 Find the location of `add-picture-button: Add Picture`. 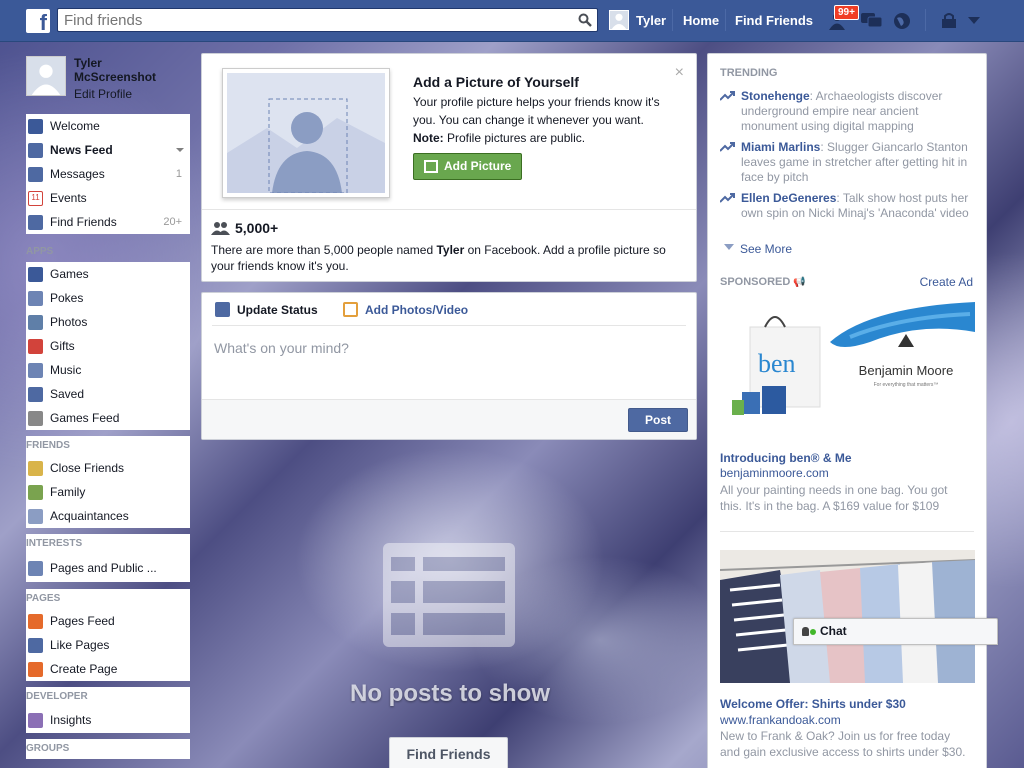

add-picture-button: Add Picture is located at coordinates (467, 166).